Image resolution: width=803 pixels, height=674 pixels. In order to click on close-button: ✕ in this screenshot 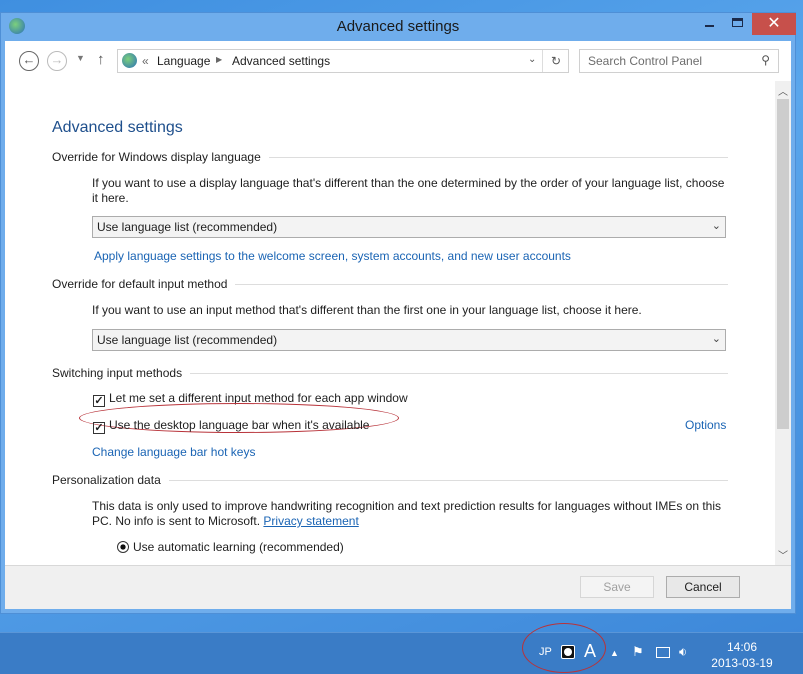, I will do `click(774, 24)`.